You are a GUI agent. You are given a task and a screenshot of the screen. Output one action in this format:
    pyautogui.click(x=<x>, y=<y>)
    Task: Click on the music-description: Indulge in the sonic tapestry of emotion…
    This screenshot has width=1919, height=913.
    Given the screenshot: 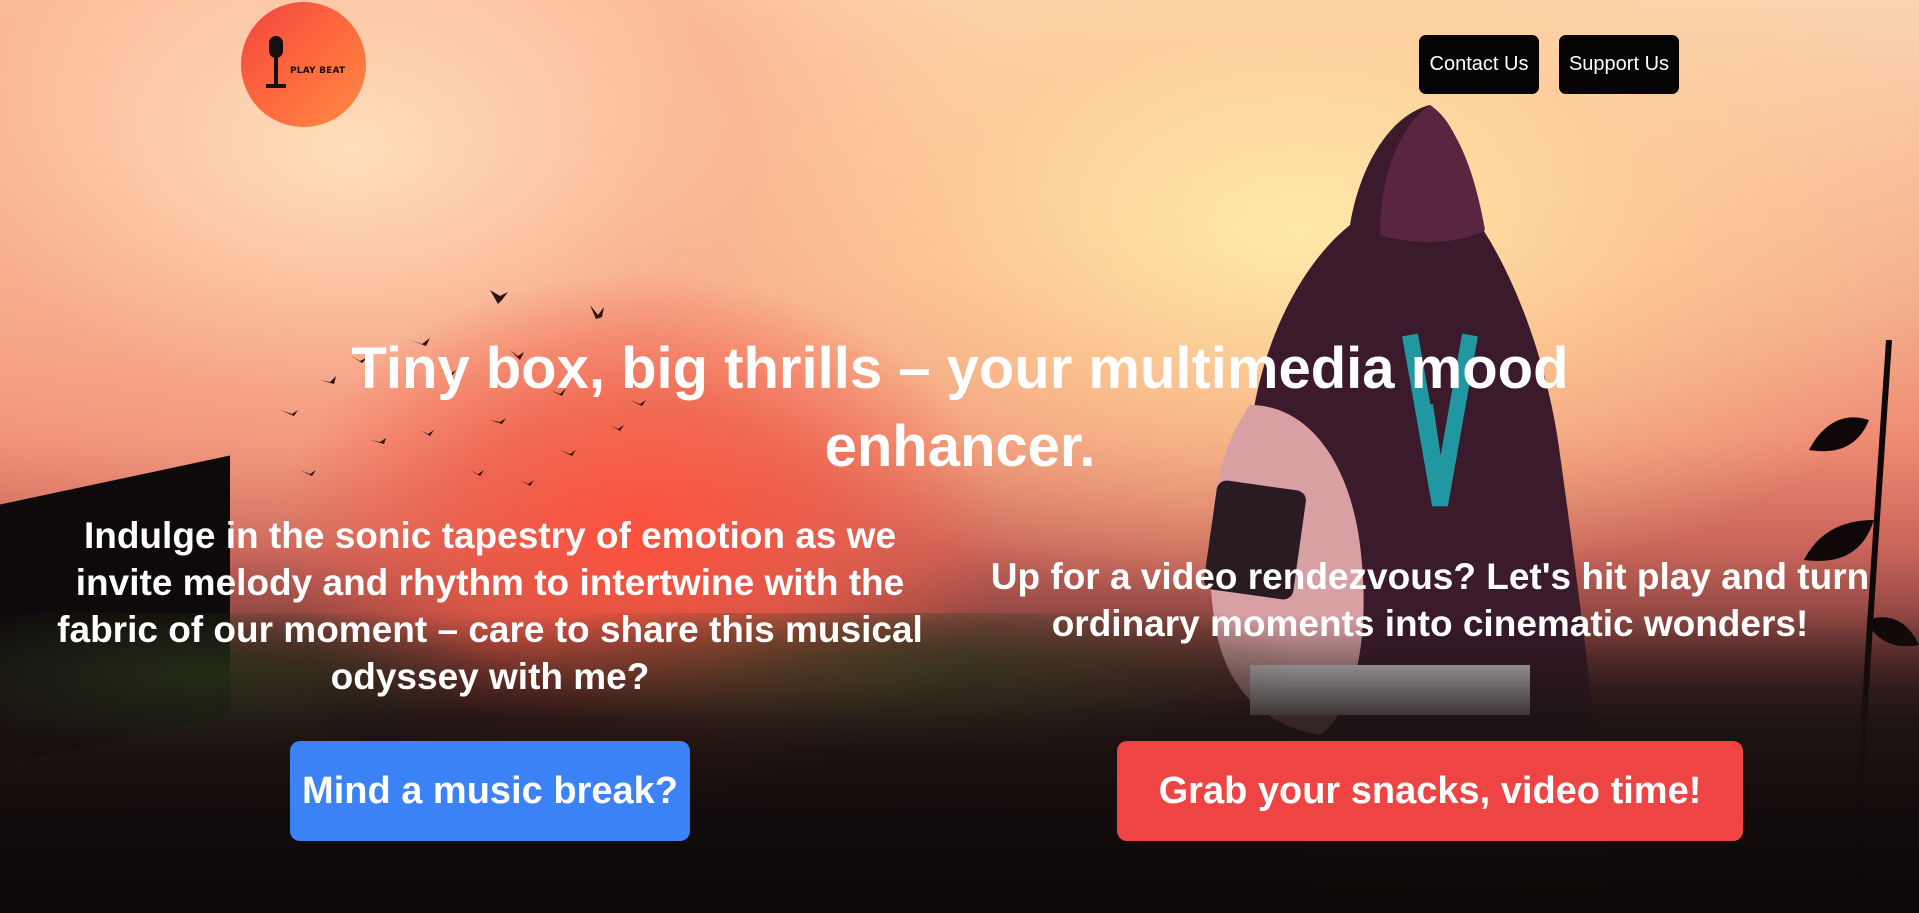 What is the action you would take?
    pyautogui.click(x=490, y=606)
    